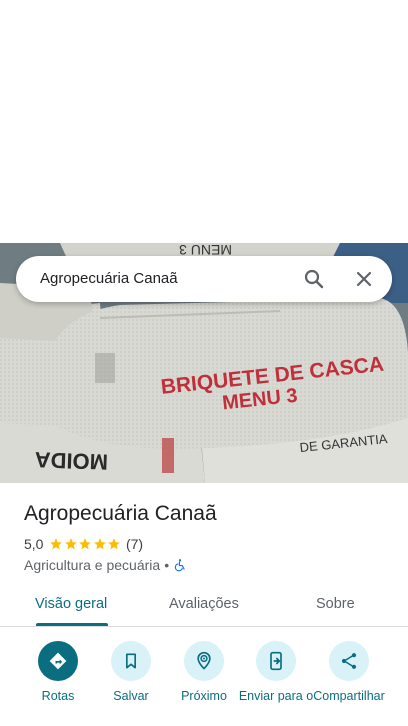 This screenshot has height=726, width=408. What do you see at coordinates (364, 279) in the screenshot?
I see `close-icon` at bounding box center [364, 279].